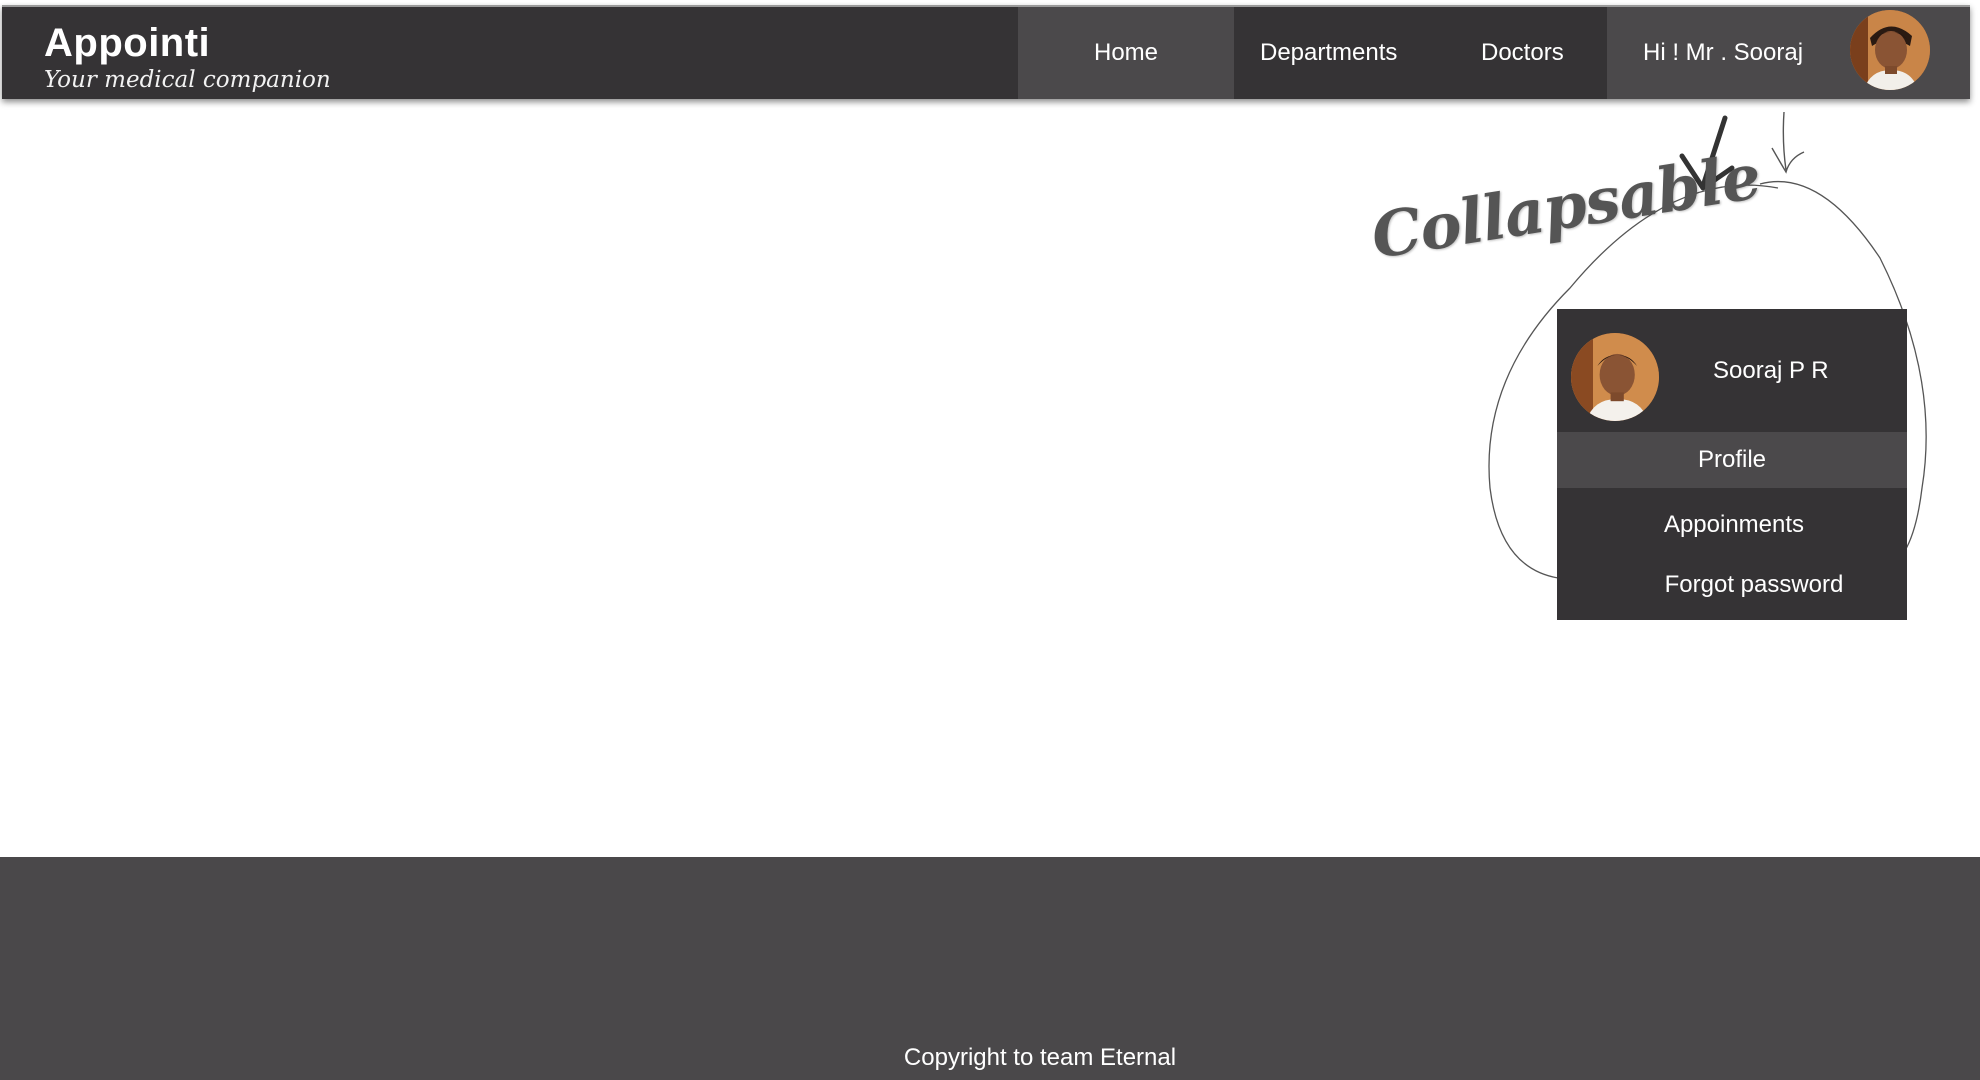 This screenshot has height=1080, width=1980. What do you see at coordinates (1723, 52) in the screenshot?
I see `user-greeting: Hi ! Mr . Sooraj` at bounding box center [1723, 52].